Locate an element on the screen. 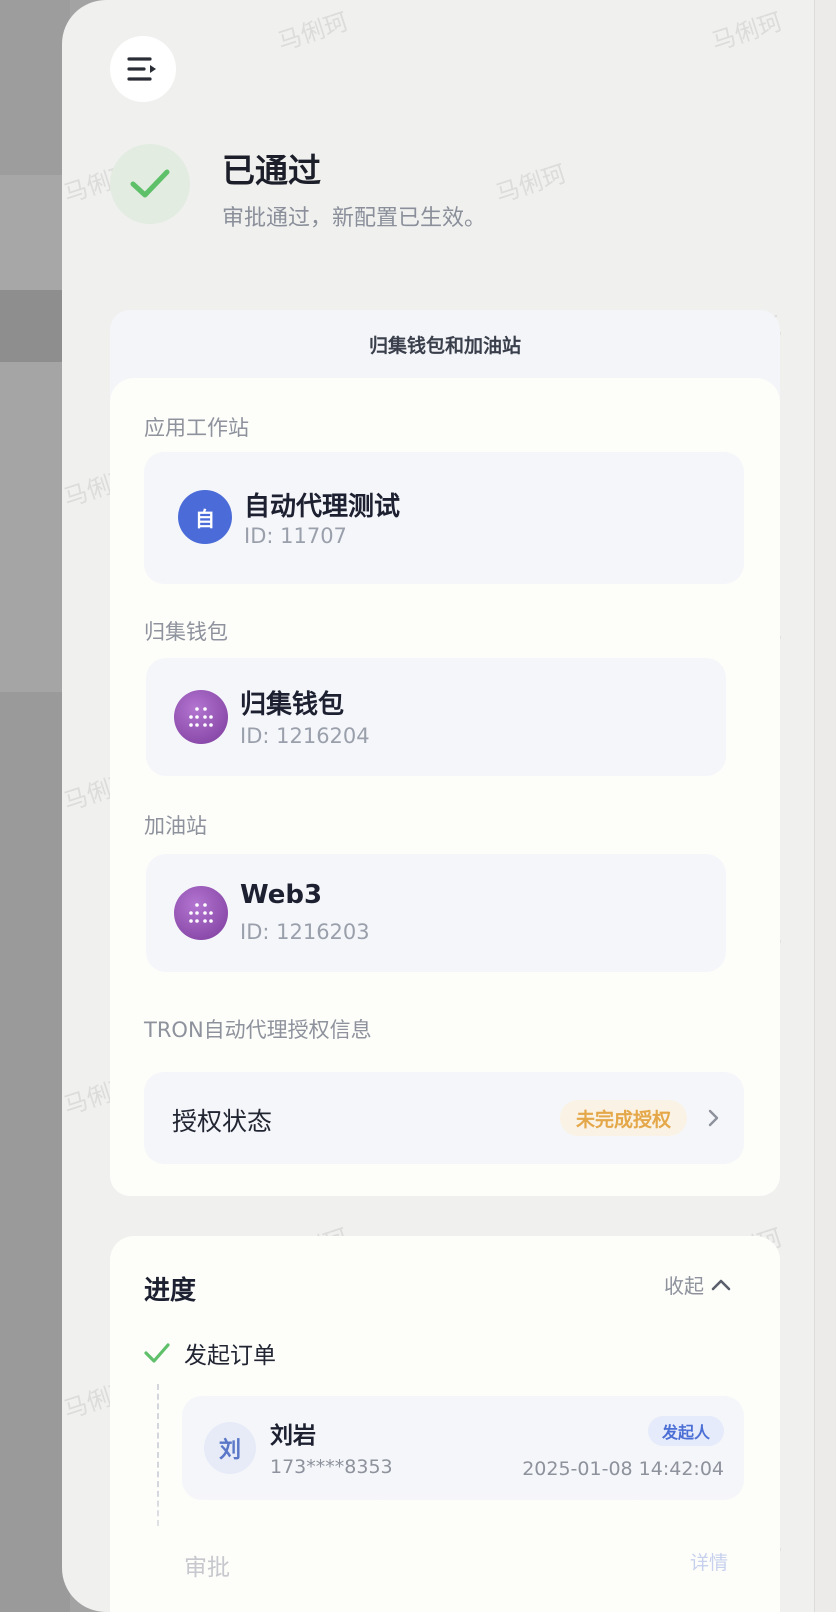  avatar: 刘 is located at coordinates (230, 1448).